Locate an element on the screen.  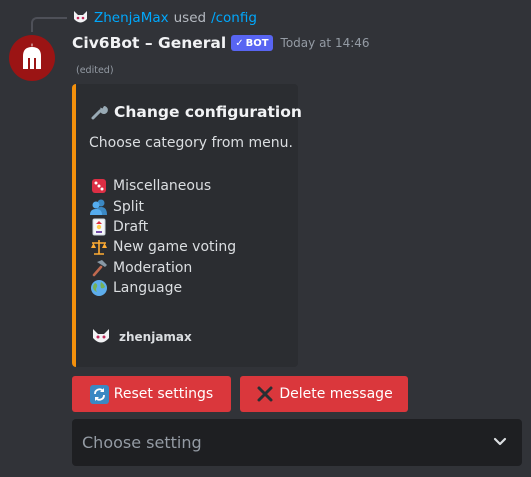
cross-icon is located at coordinates (265, 394).